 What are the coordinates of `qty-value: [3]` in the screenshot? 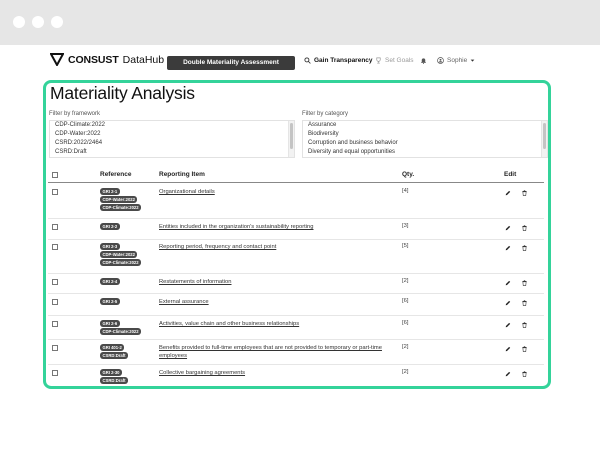 It's located at (405, 226).